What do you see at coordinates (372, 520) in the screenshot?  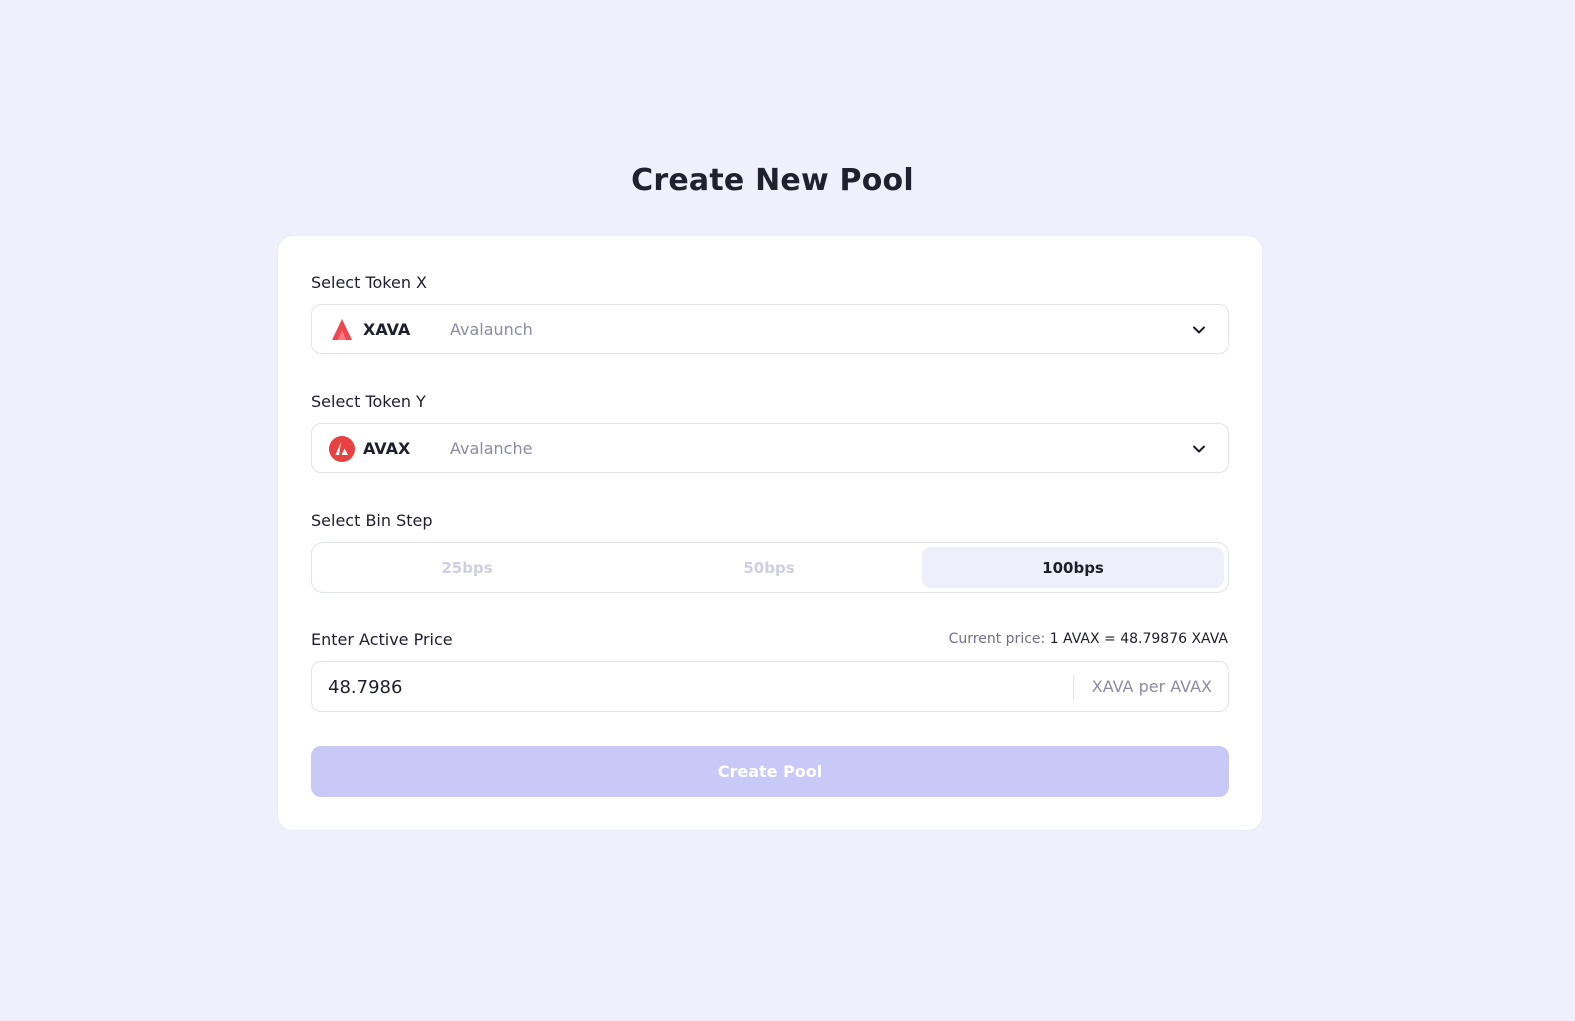 I see `bin-step-label: Select Bin Step` at bounding box center [372, 520].